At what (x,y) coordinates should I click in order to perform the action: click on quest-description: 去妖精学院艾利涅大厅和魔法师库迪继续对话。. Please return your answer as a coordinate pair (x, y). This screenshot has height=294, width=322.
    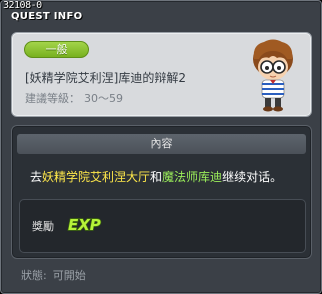
    Looking at the image, I should click on (156, 176).